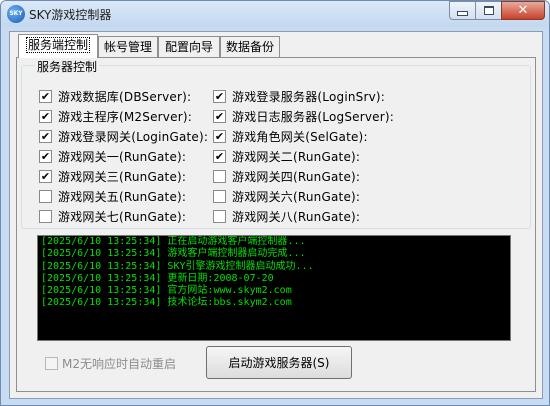 This screenshot has width=550, height=406. I want to click on server-checkbox-label: 游戏网关五(RunGate):, so click(122, 196).